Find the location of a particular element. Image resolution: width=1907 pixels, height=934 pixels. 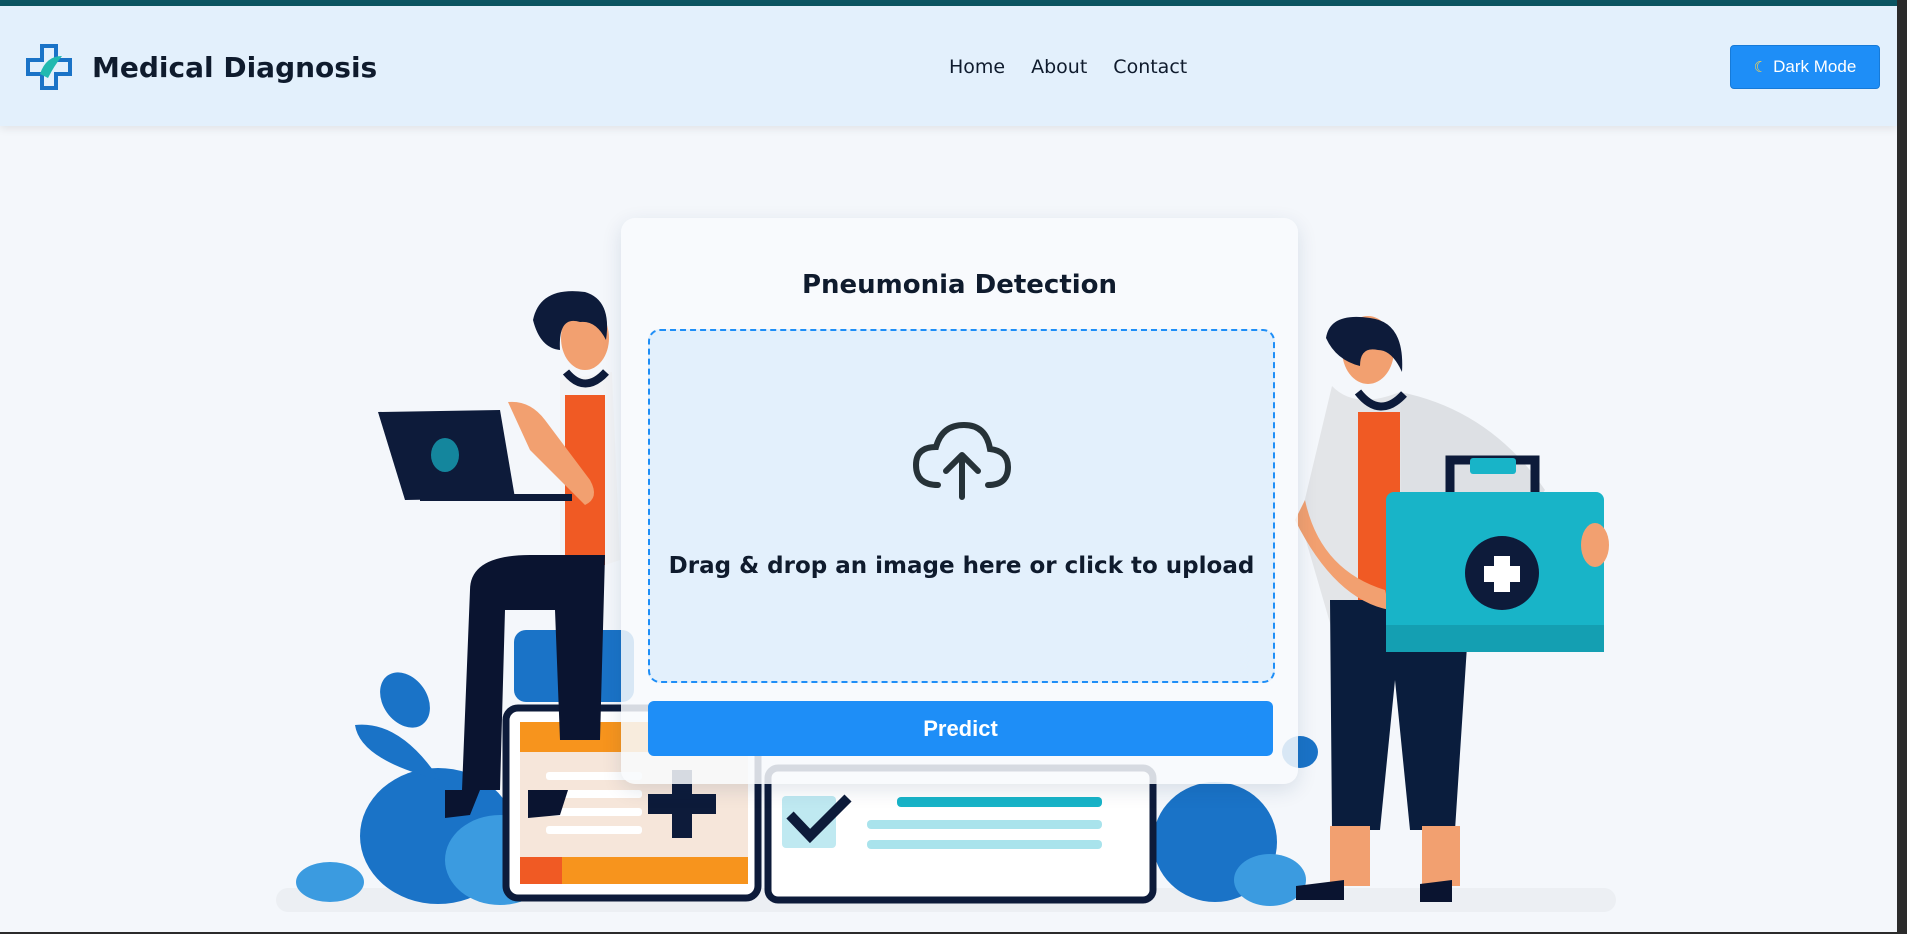

nav-link-about: About is located at coordinates (1059, 67).